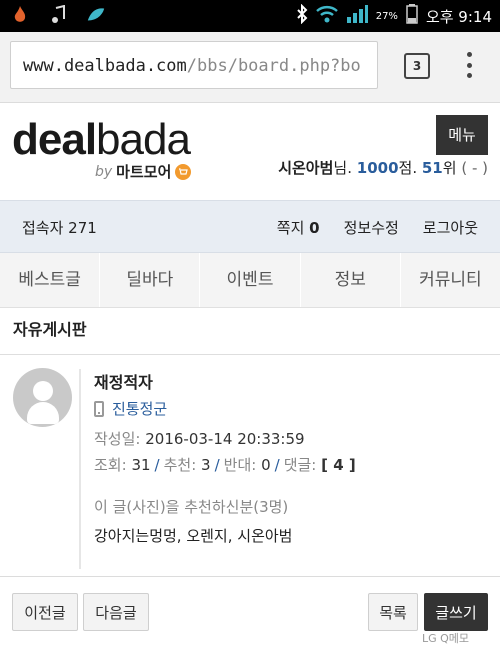 This screenshot has height=666, width=500. I want to click on notification-icons, so click(58, 15).